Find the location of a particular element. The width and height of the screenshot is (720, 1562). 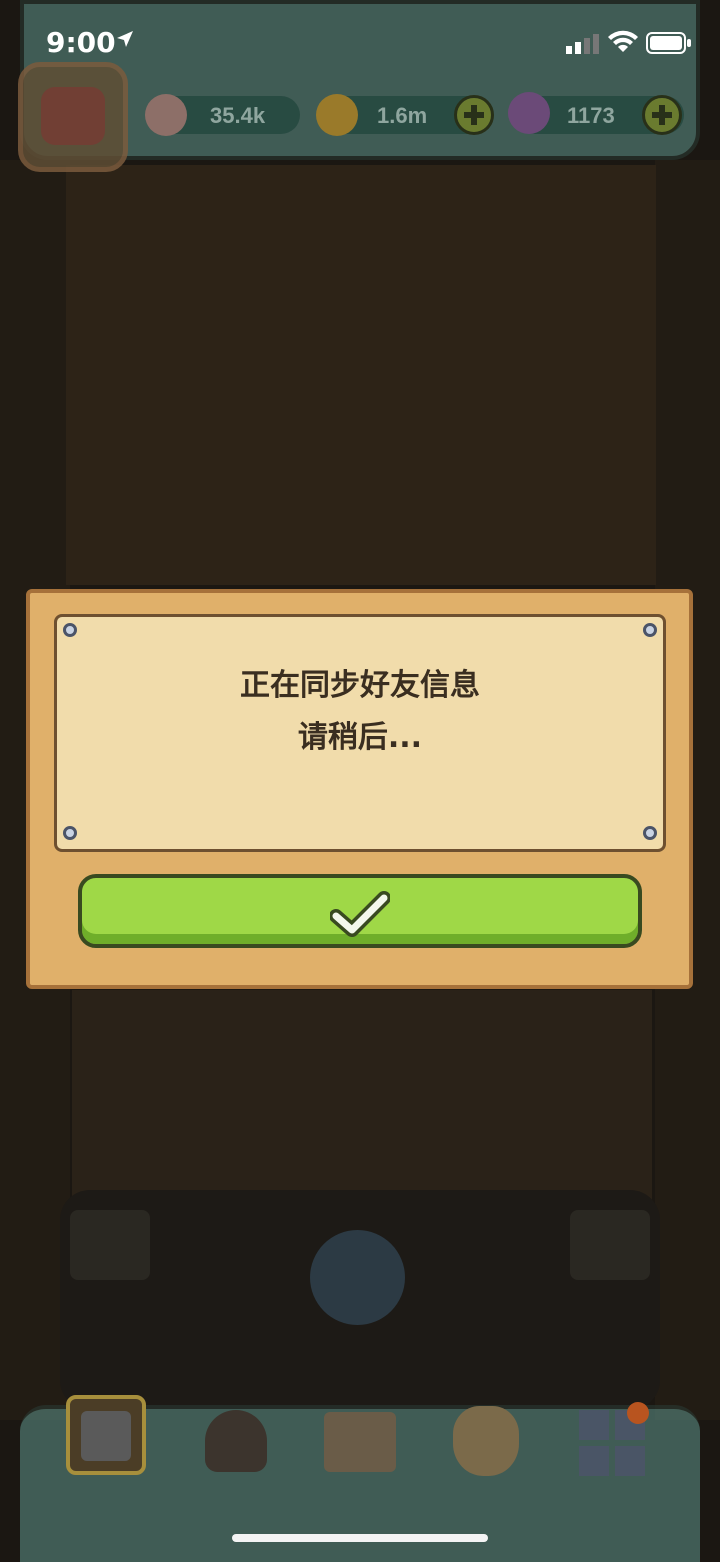

home-indicator is located at coordinates (360, 1538).